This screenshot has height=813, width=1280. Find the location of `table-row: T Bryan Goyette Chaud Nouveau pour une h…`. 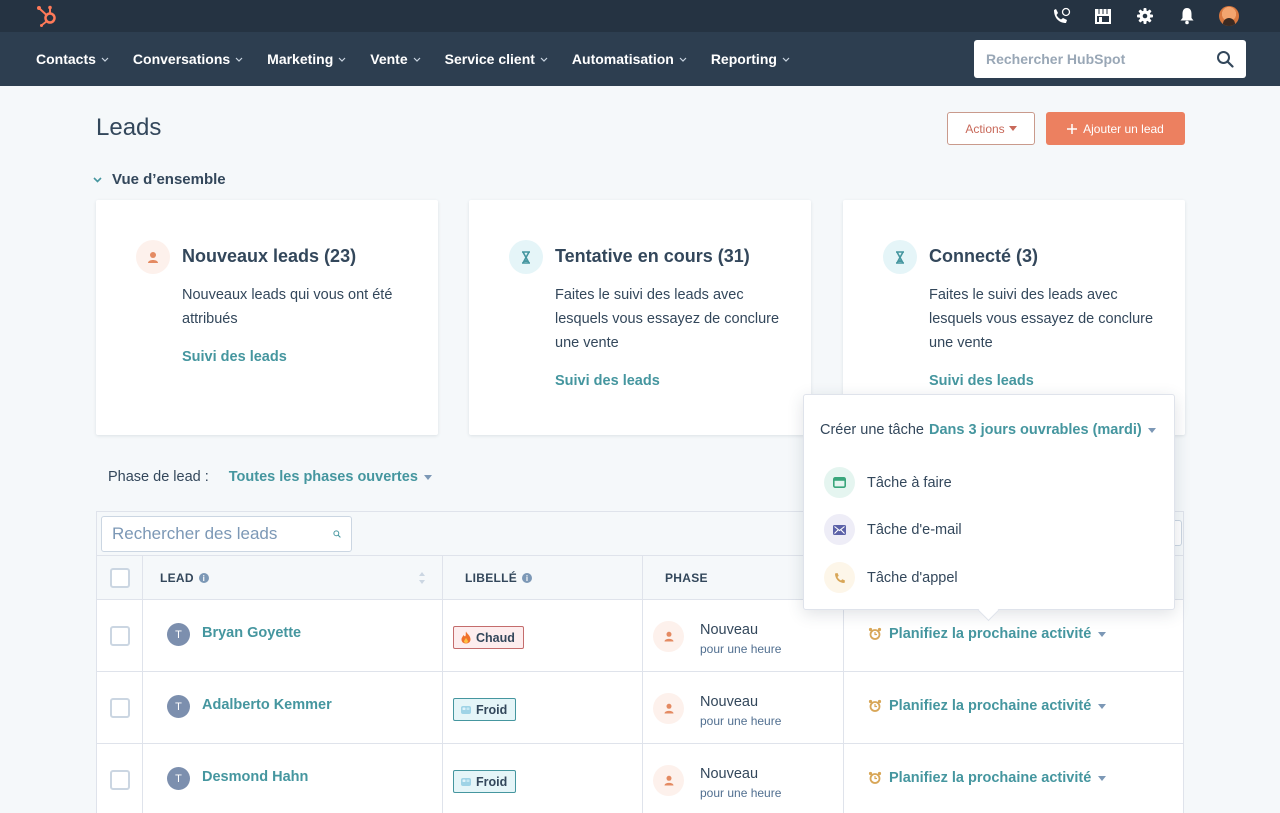

table-row: T Bryan Goyette Chaud Nouveau pour une h… is located at coordinates (640, 636).